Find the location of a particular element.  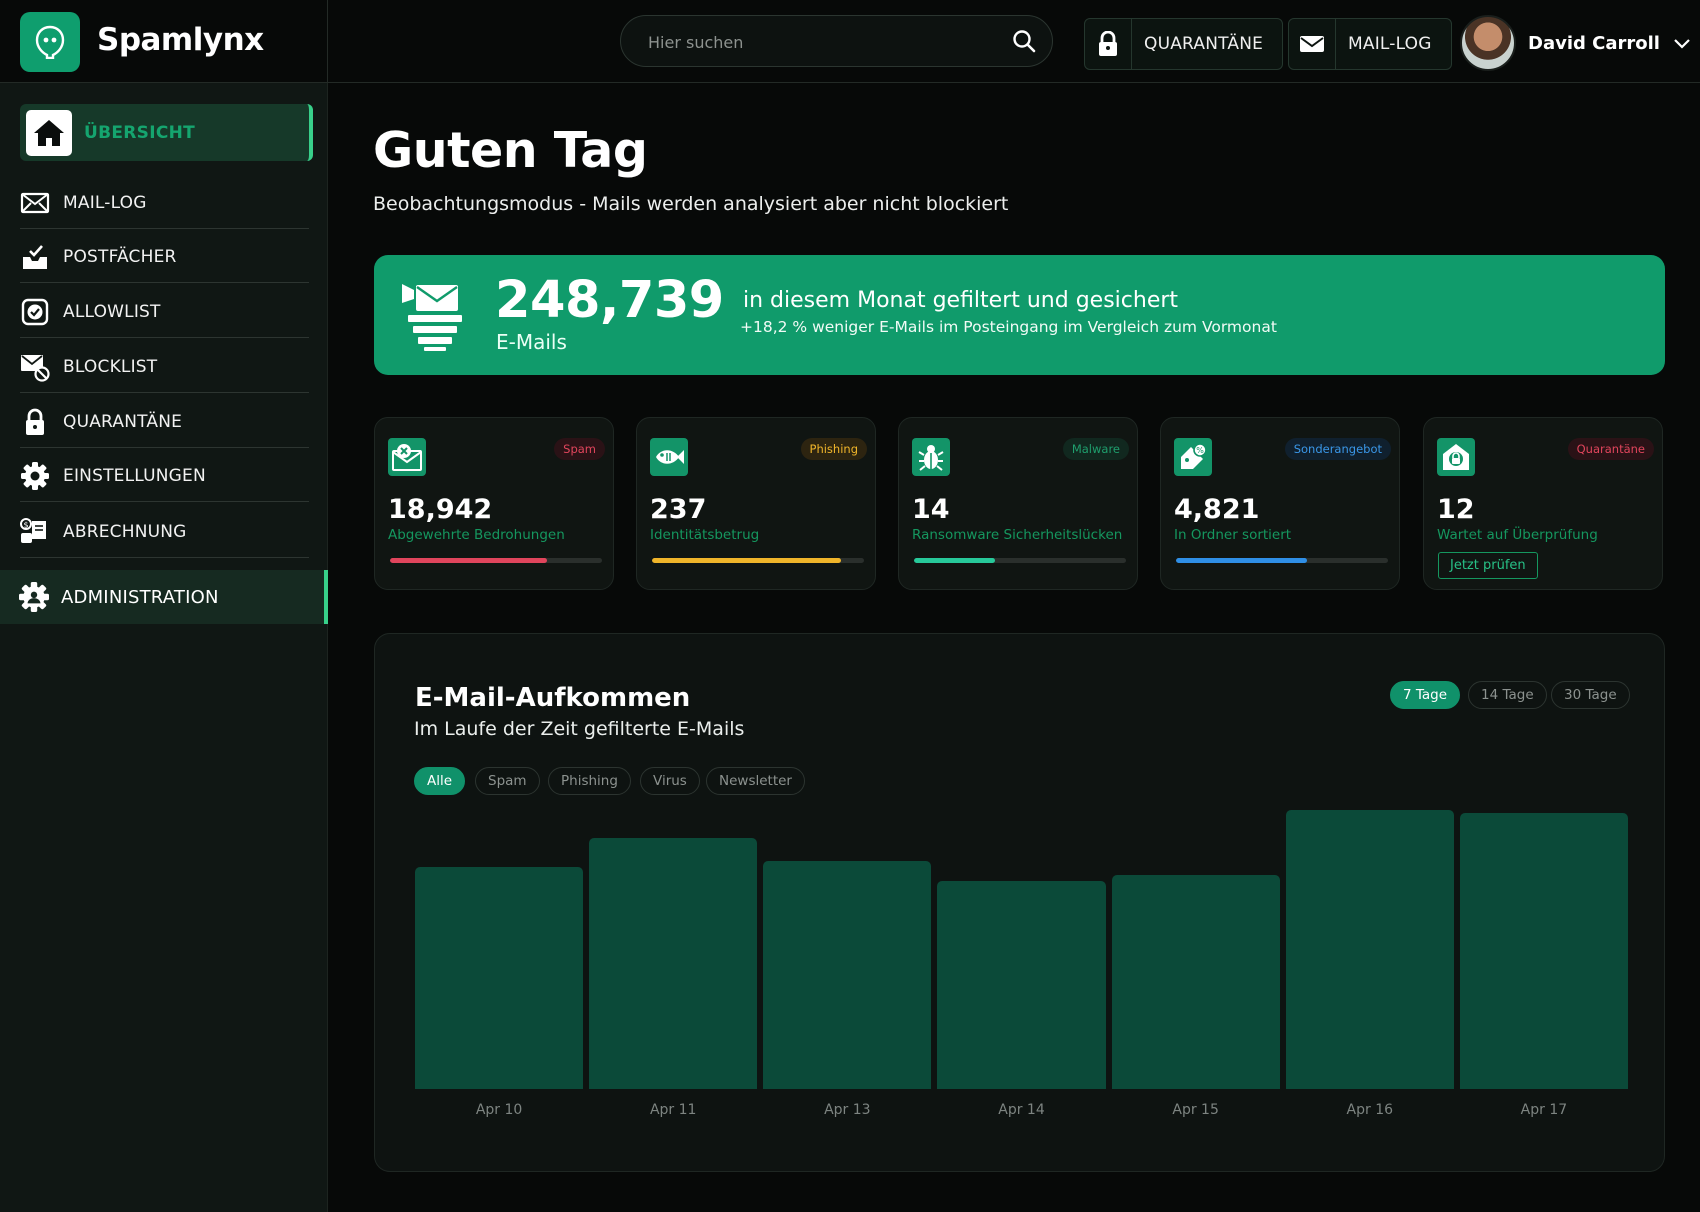

user-name: David Carroll is located at coordinates (1594, 43).